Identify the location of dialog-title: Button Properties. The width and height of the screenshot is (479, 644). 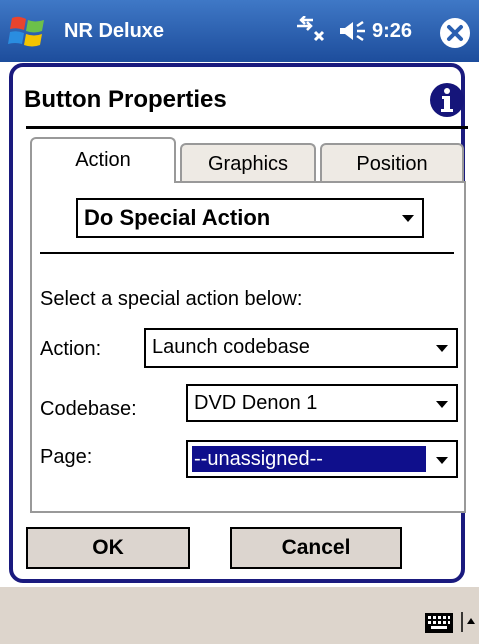
(125, 99).